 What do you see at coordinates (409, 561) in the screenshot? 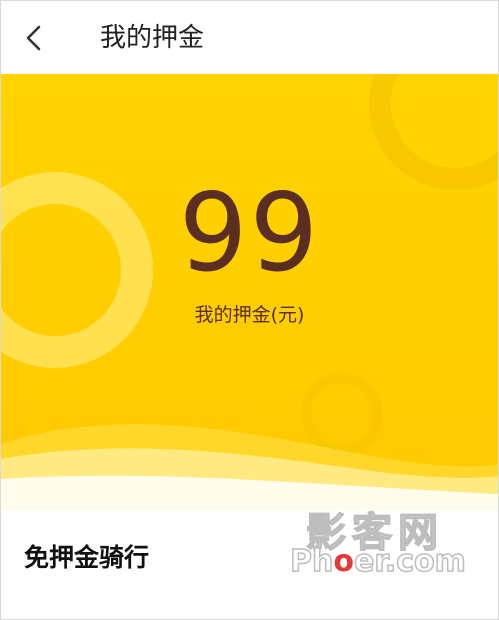
I see `watermark-en-suffix: er.com` at bounding box center [409, 561].